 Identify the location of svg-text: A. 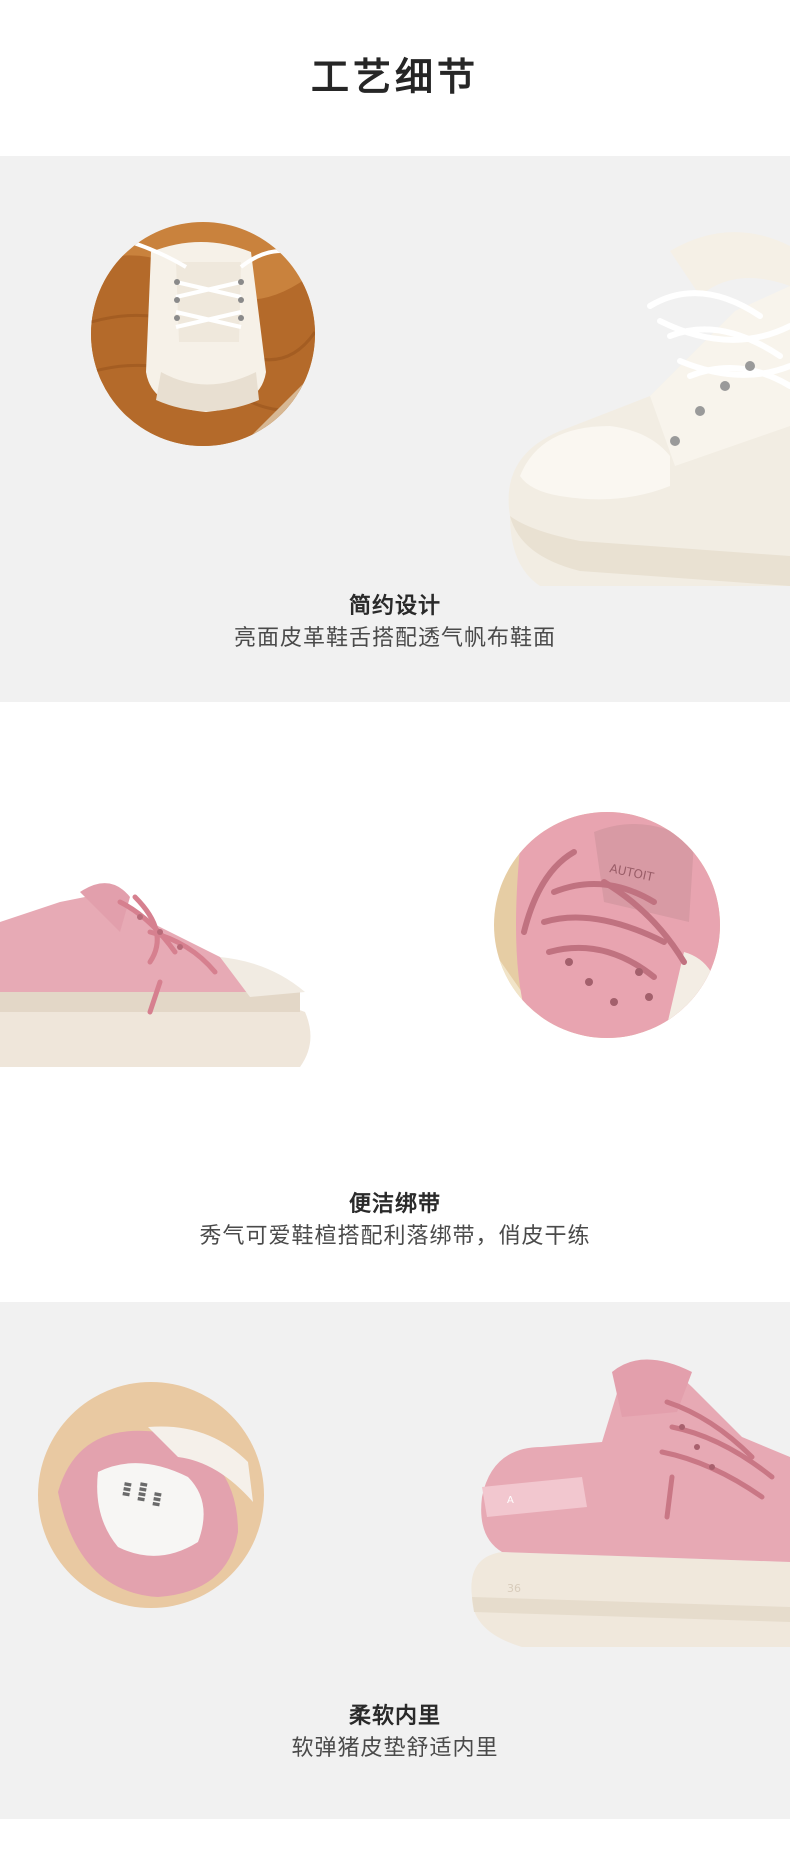
(510, 1500).